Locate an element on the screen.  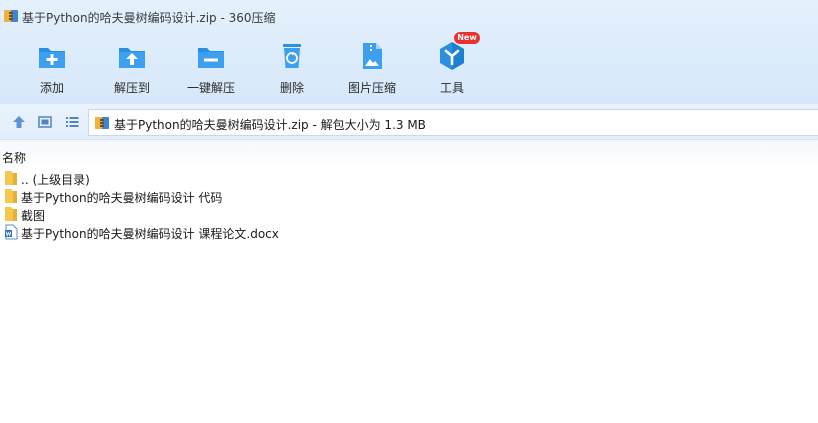
recycle-bin-icon is located at coordinates (292, 56).